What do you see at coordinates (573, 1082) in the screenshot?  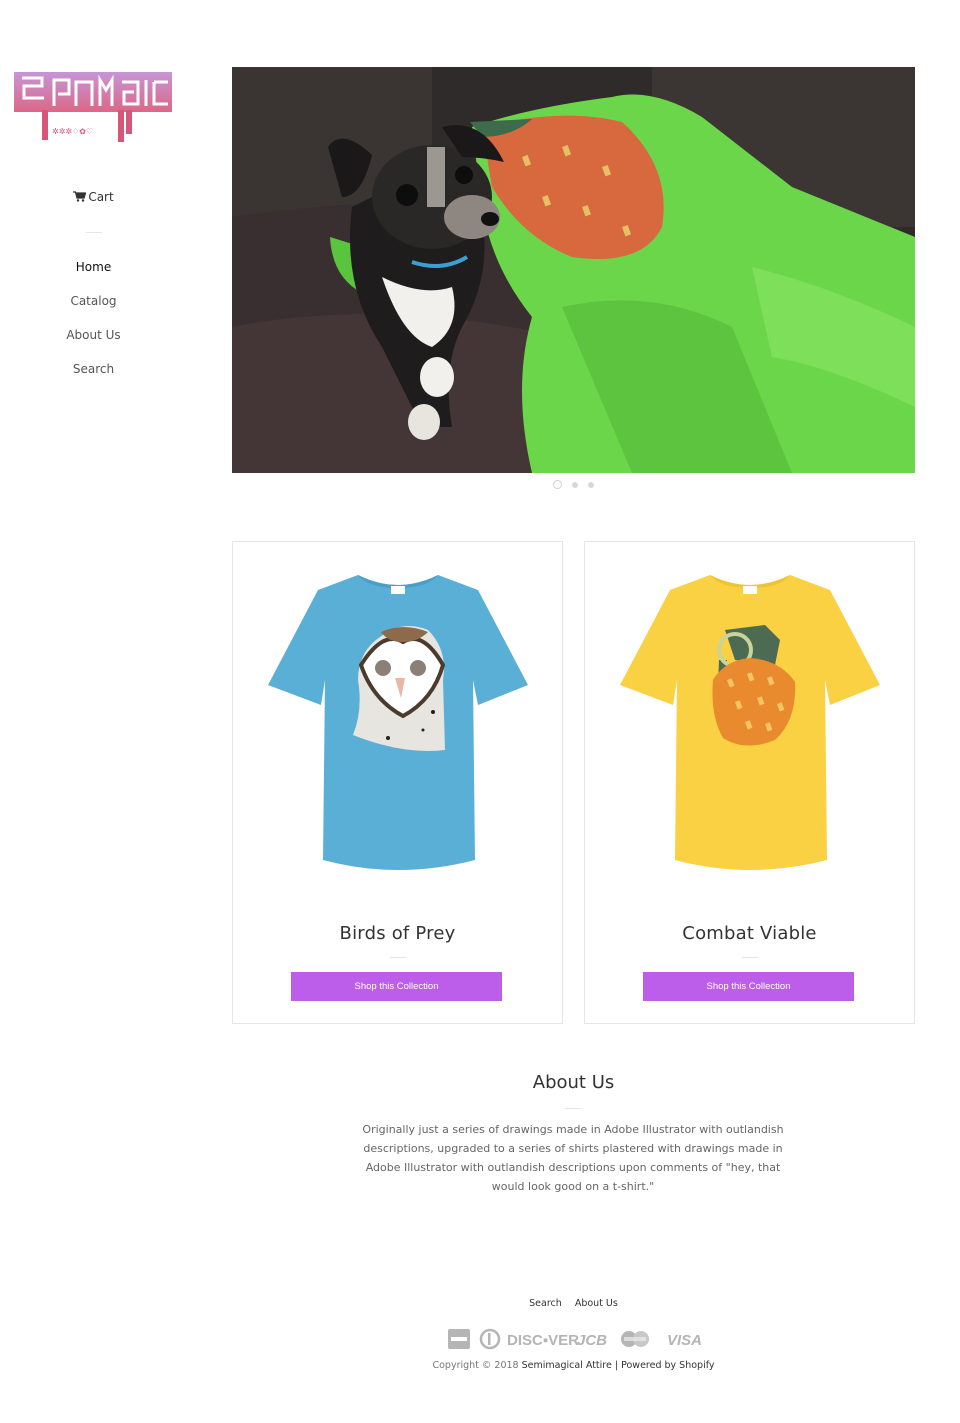 I see `about-heading: About Us` at bounding box center [573, 1082].